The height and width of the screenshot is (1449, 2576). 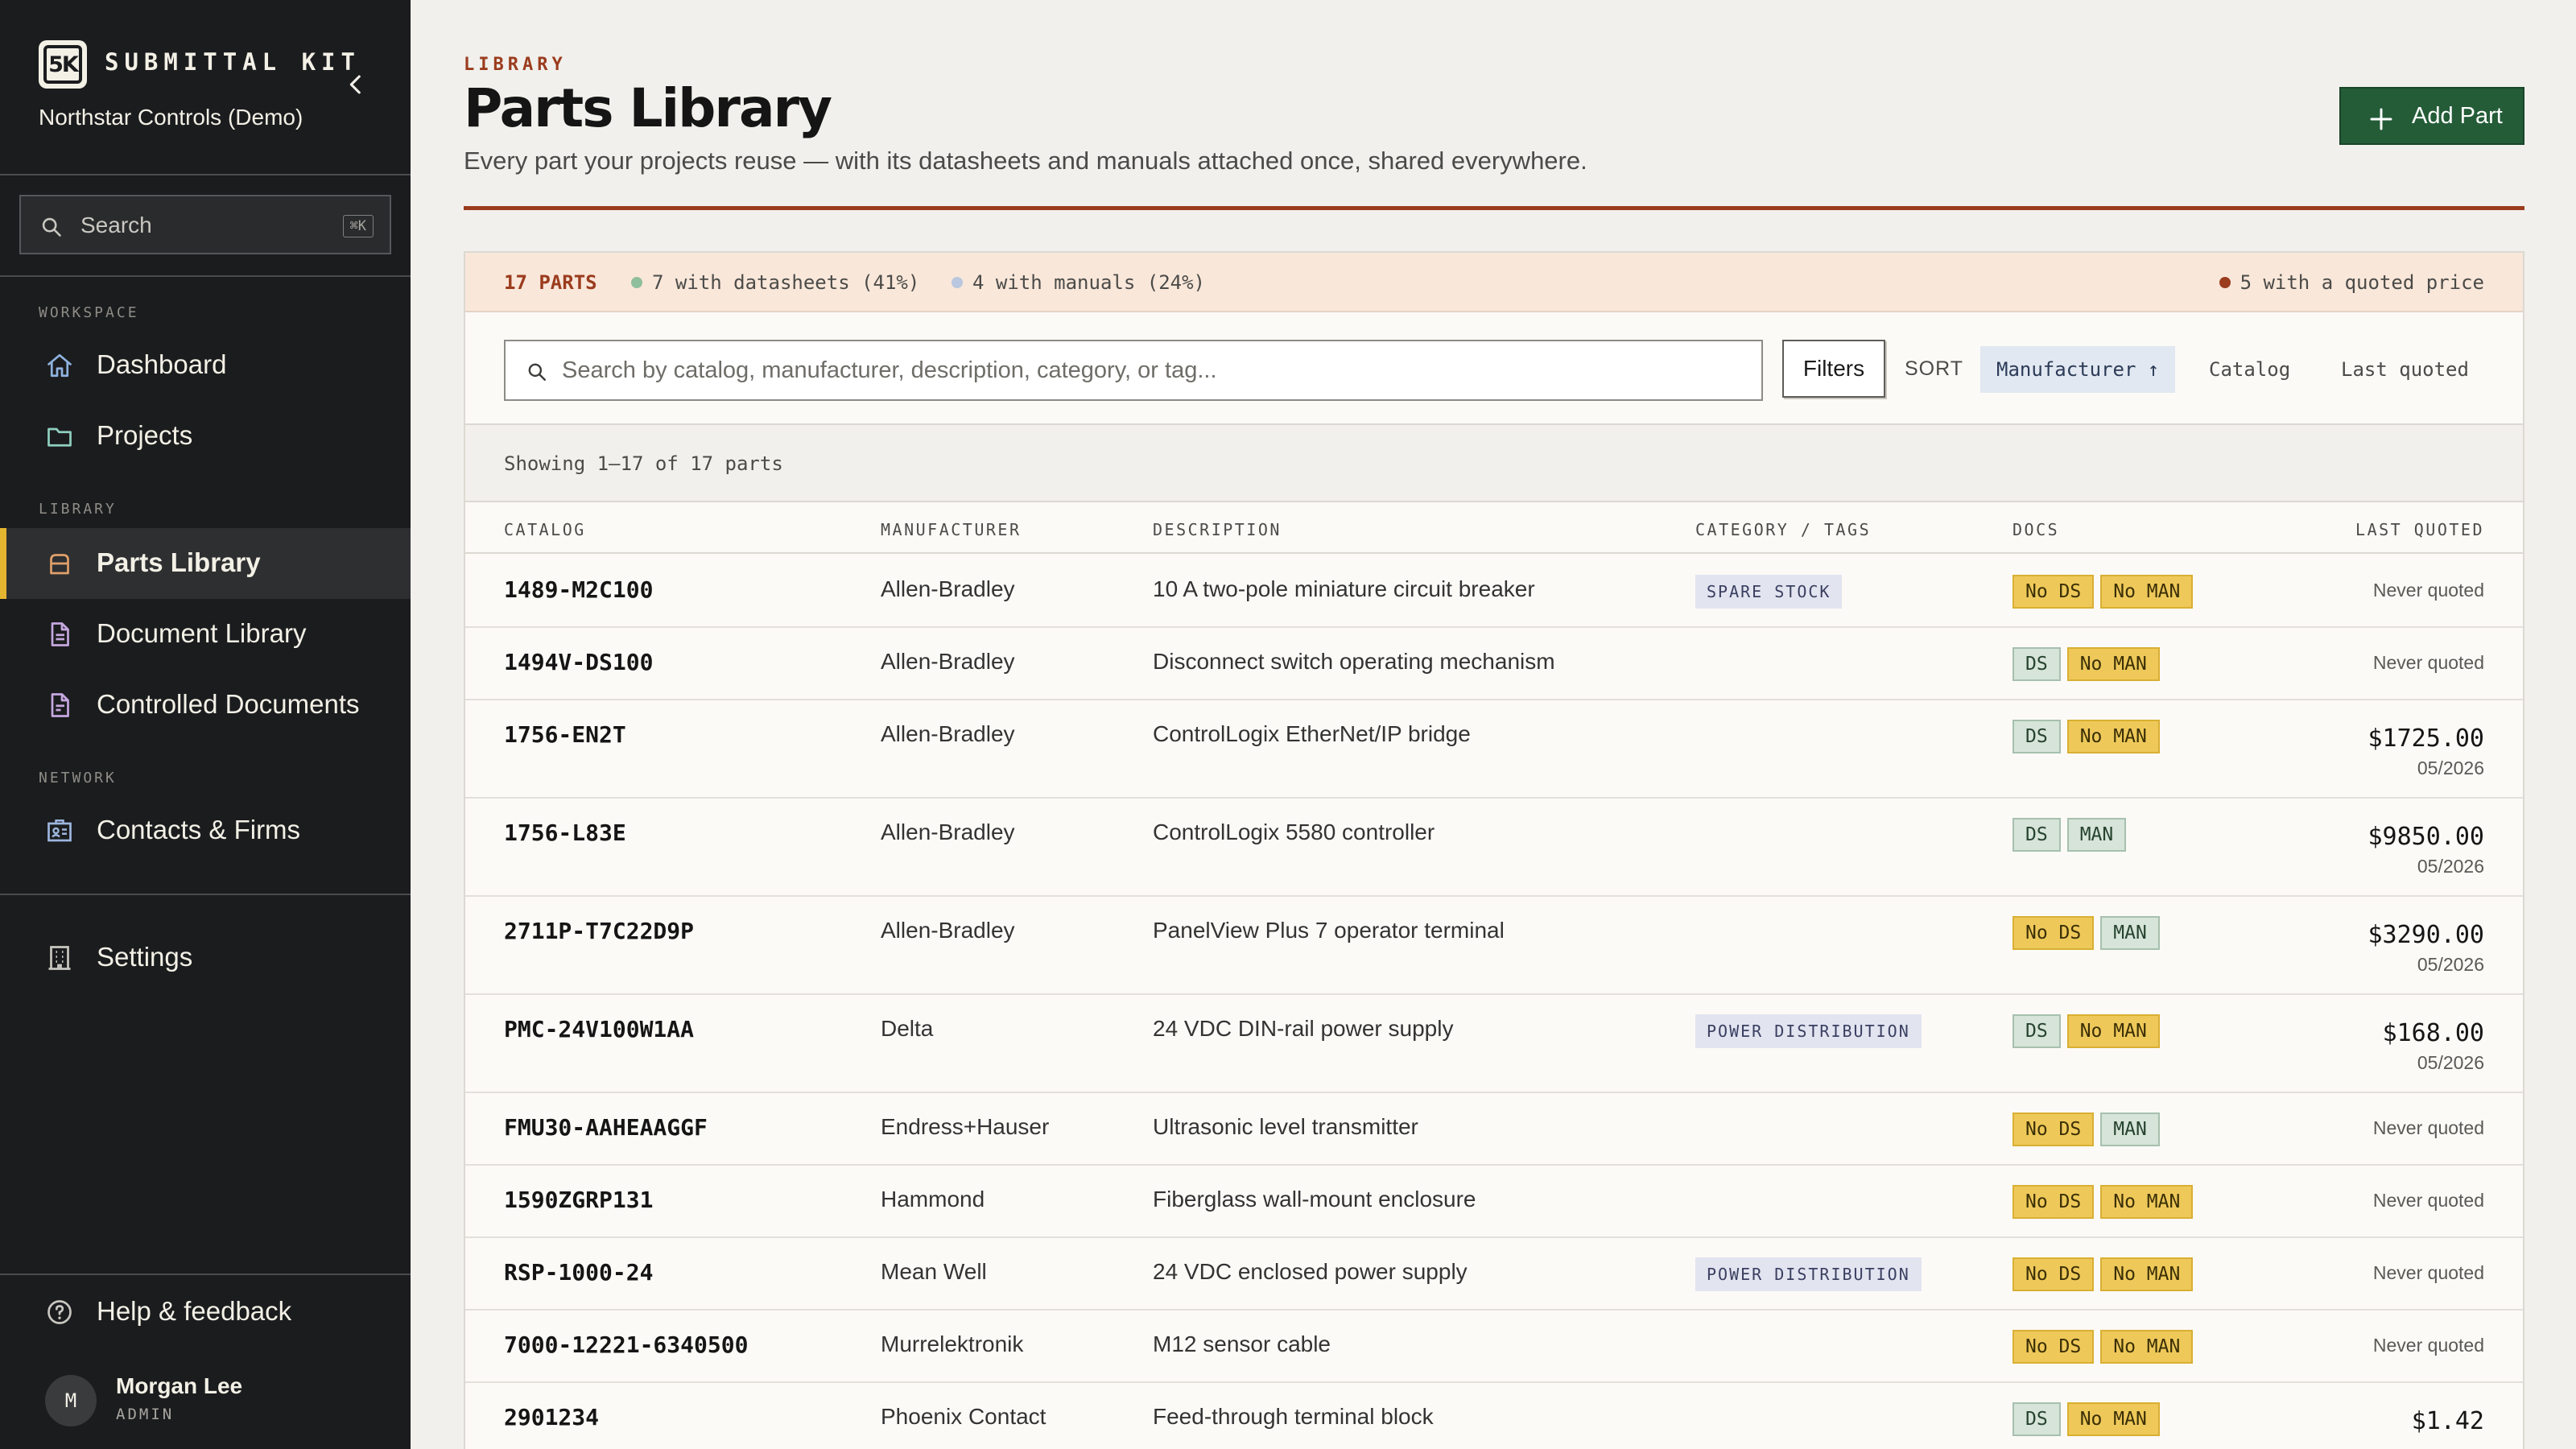 I want to click on parts-search-input, so click(x=1153, y=370).